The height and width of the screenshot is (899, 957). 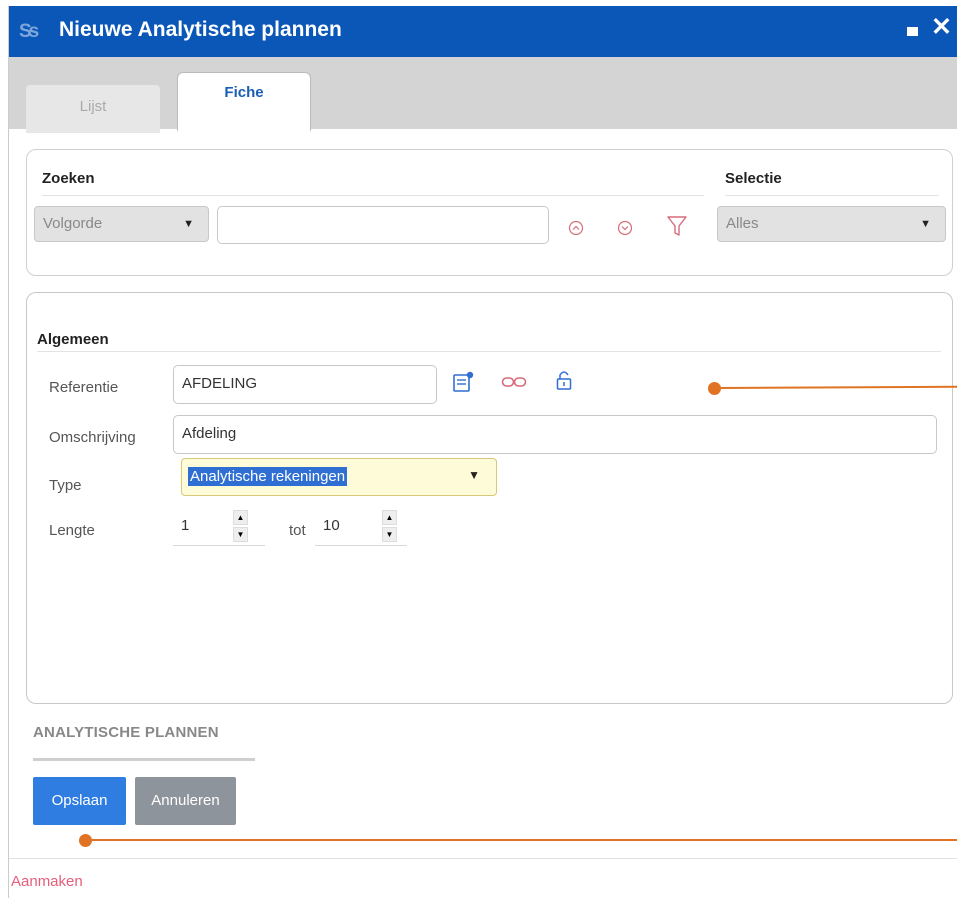 I want to click on length-from-input: 1, so click(x=185, y=525).